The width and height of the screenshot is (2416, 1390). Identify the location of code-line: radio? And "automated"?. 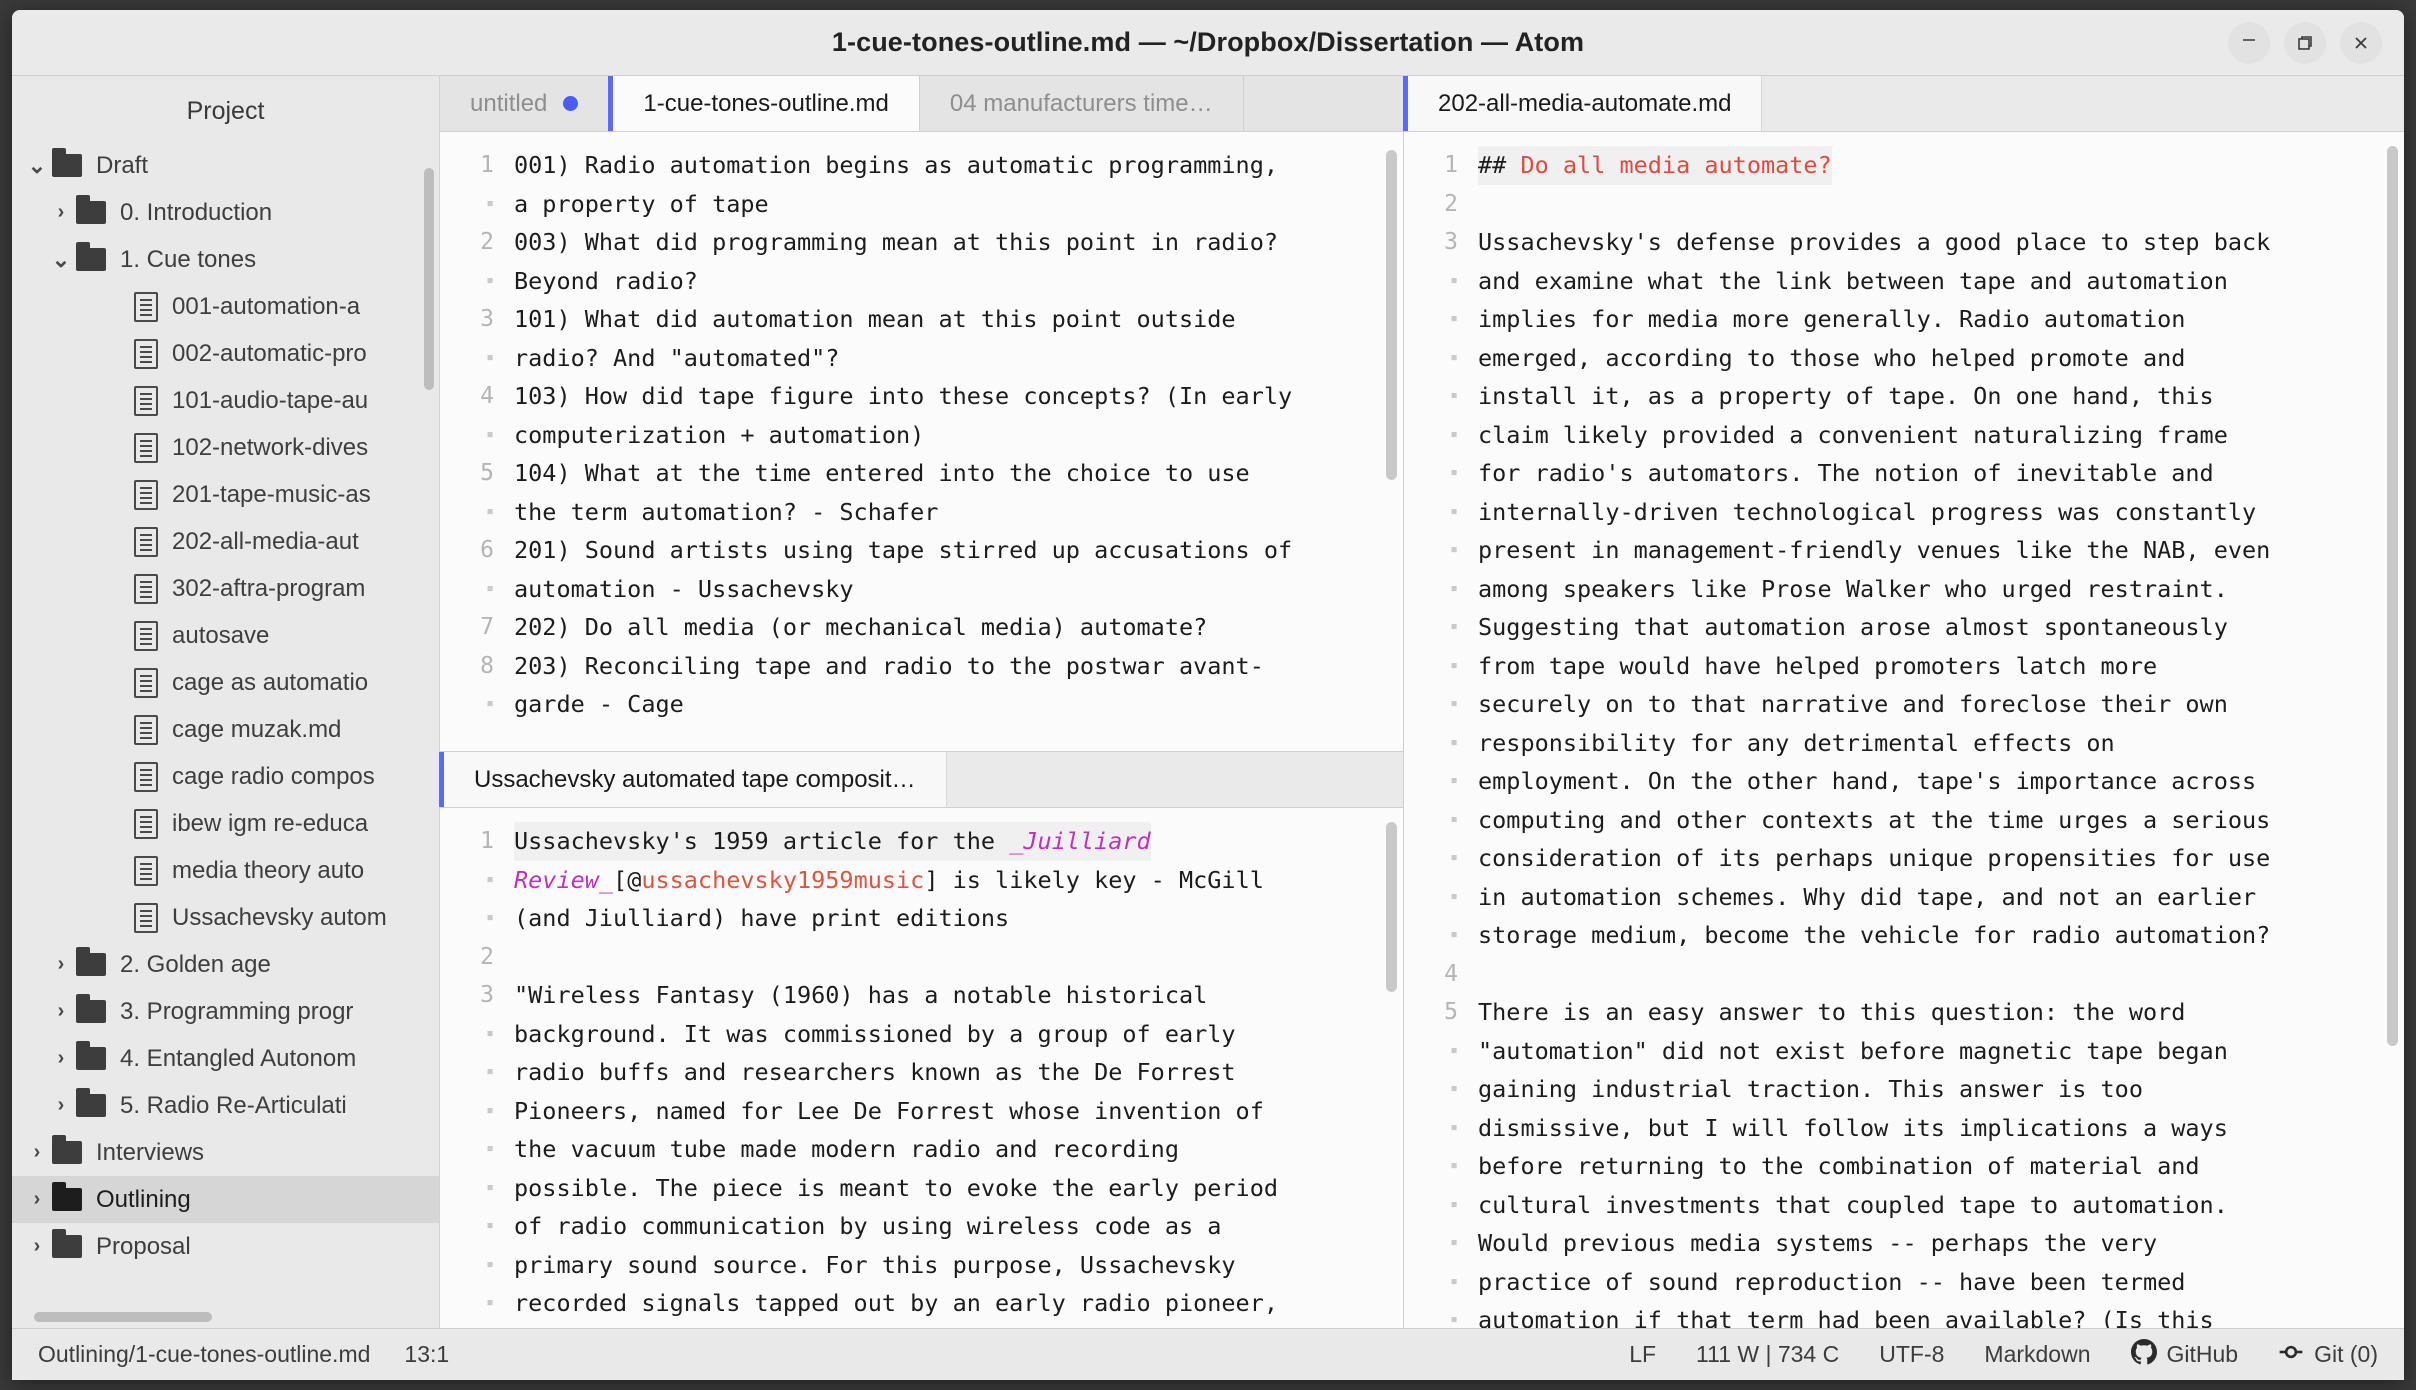
(958, 358).